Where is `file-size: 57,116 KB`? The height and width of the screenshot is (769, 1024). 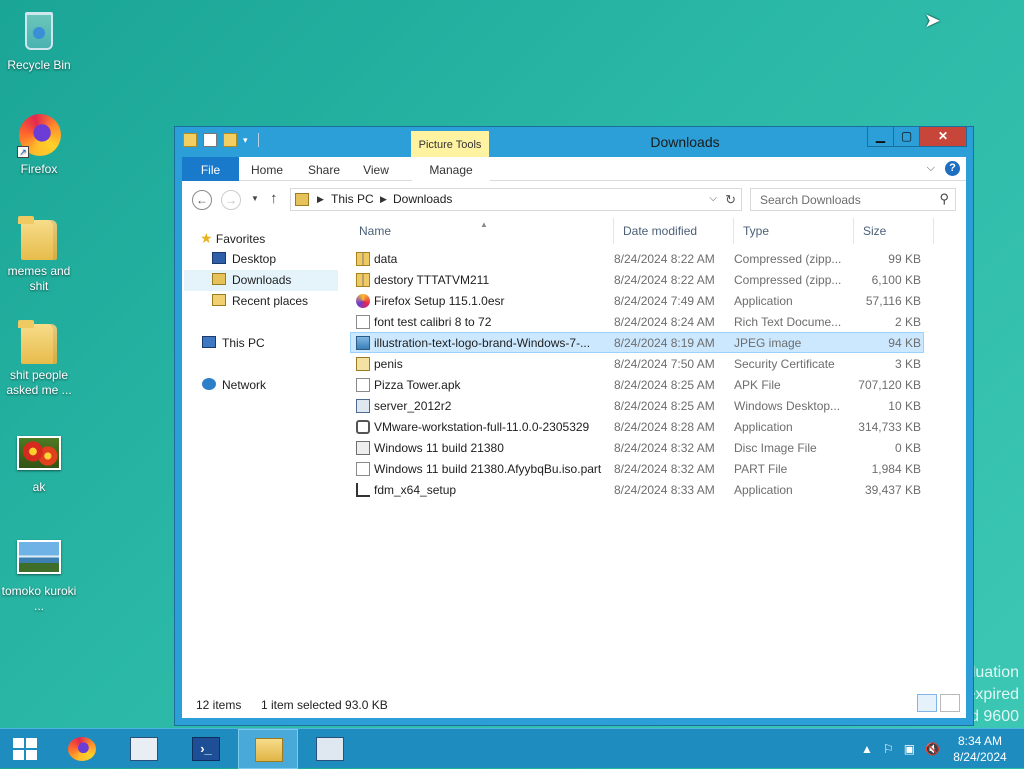
file-size: 57,116 KB is located at coordinates (893, 301).